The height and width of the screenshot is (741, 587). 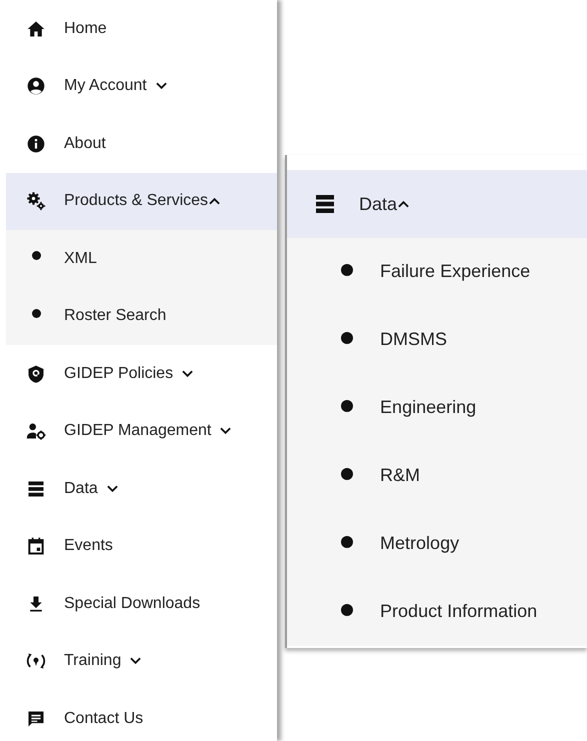 I want to click on submenu-item: R&M, so click(x=437, y=476).